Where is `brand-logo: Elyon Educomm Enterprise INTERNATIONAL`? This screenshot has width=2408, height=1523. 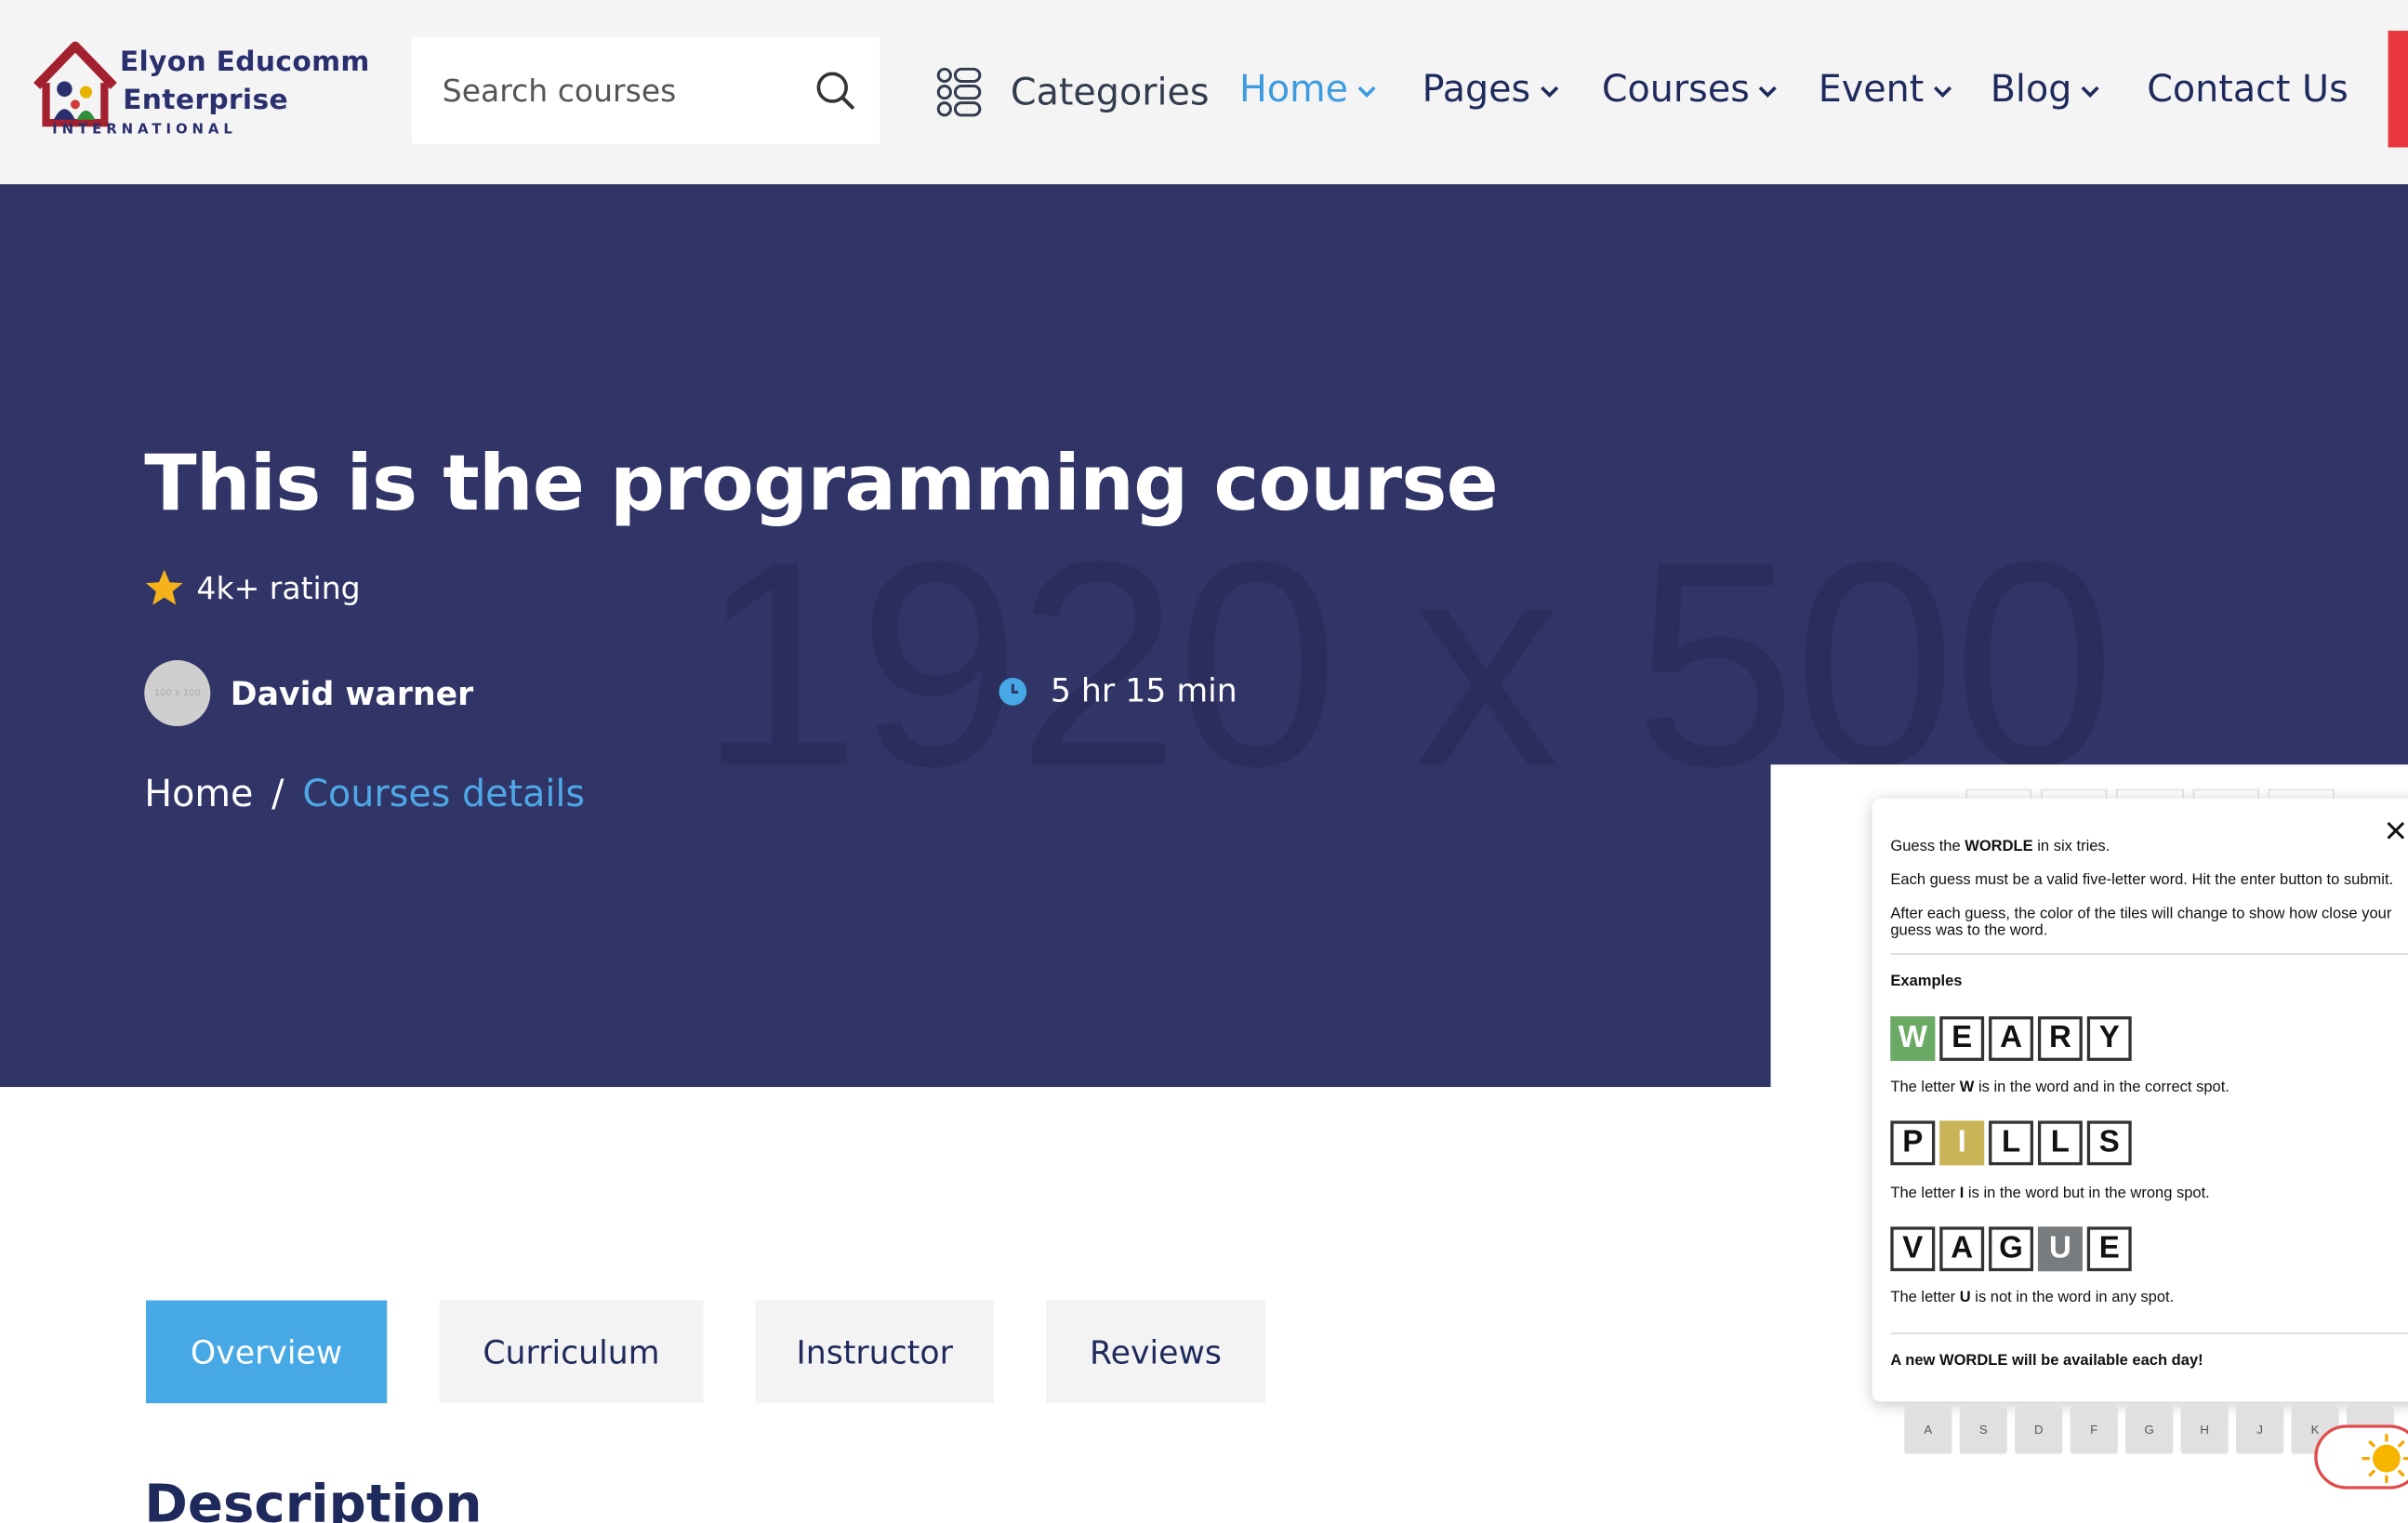
brand-logo: Elyon Educomm Enterprise INTERNATIONAL is located at coordinates (200, 88).